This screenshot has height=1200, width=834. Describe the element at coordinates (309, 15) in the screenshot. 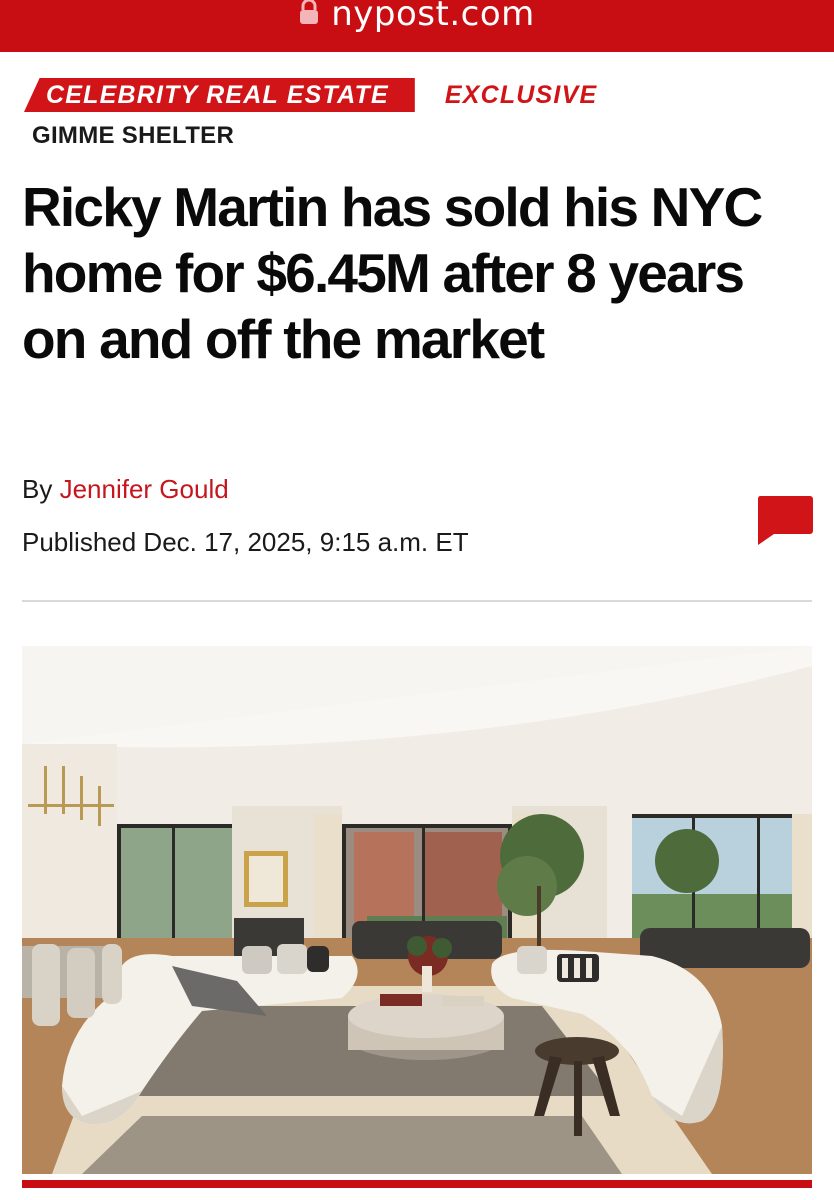

I see `lock-icon` at that location.